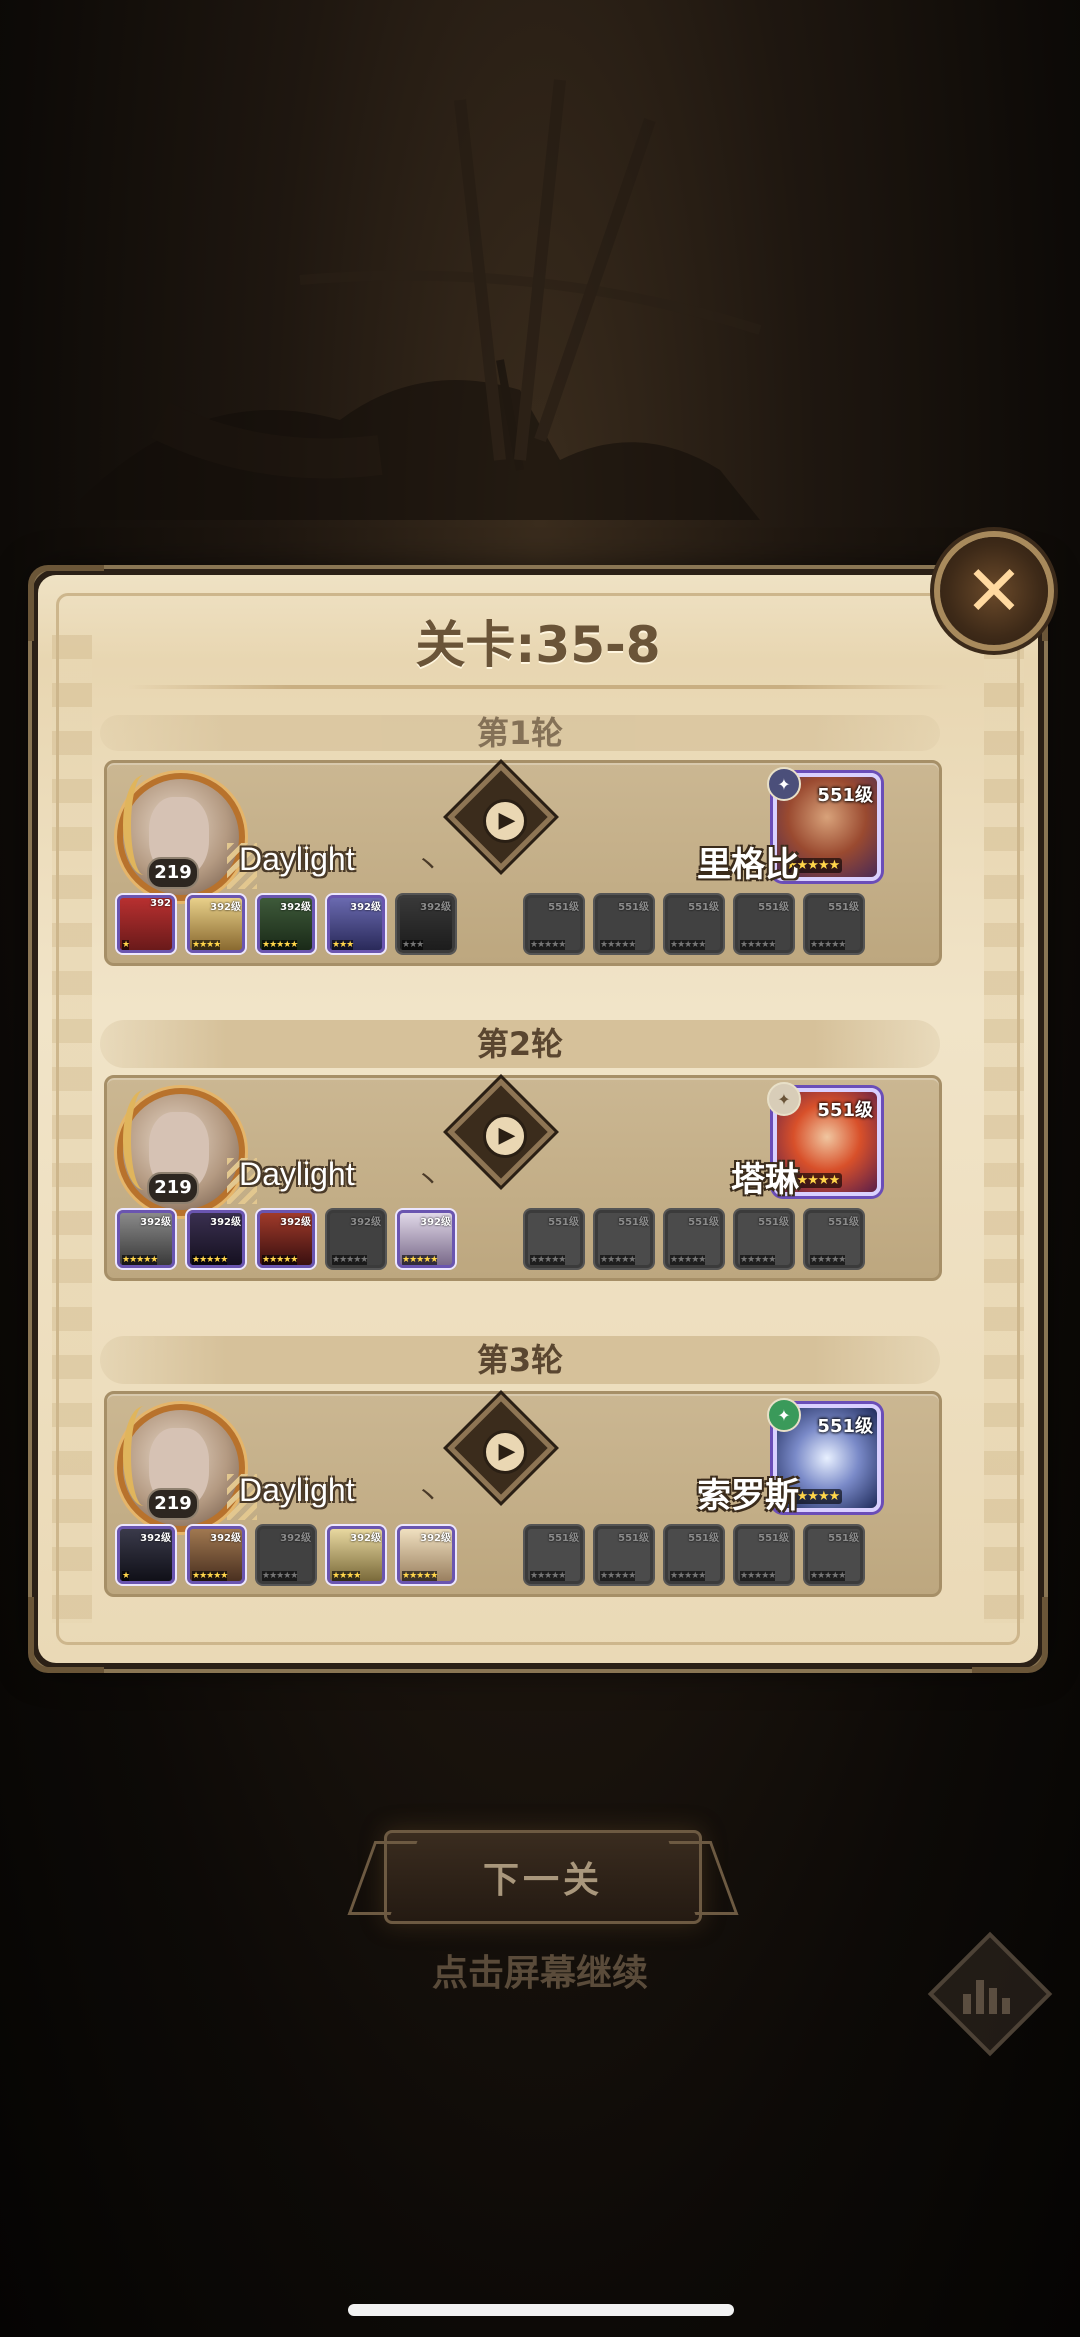 This screenshot has width=1080, height=2337. Describe the element at coordinates (748, 1496) in the screenshot. I see `enemy-name: 索罗斯` at that location.